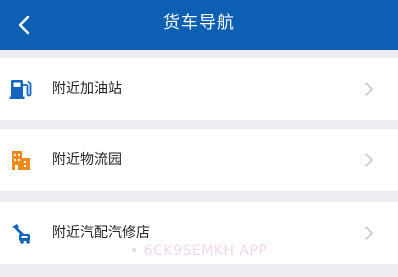 This screenshot has width=398, height=277. Describe the element at coordinates (199, 251) in the screenshot. I see `watermark-text: • 6CK9SEMKH APP` at that location.